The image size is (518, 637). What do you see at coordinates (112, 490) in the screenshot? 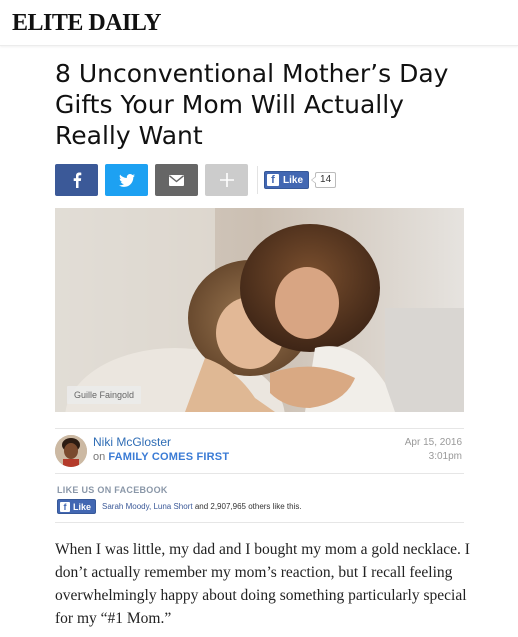
I see `facebook-box-heading: LIKE US ON FACEBOOK` at bounding box center [112, 490].